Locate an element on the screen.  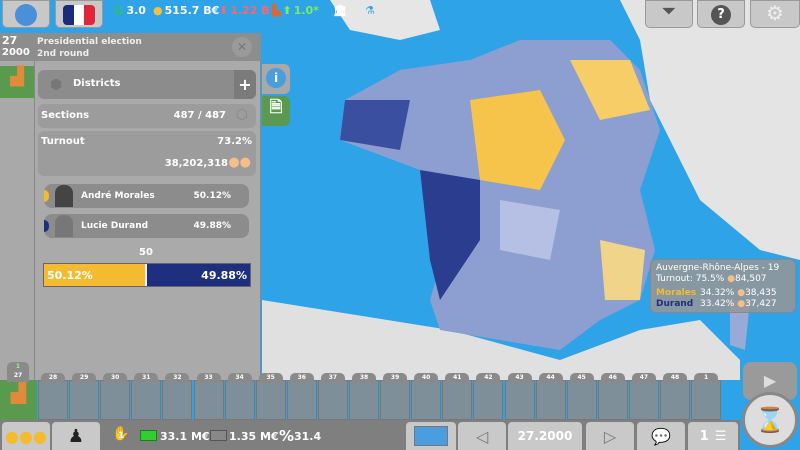
percent-value: 31.4 is located at coordinates (308, 436).